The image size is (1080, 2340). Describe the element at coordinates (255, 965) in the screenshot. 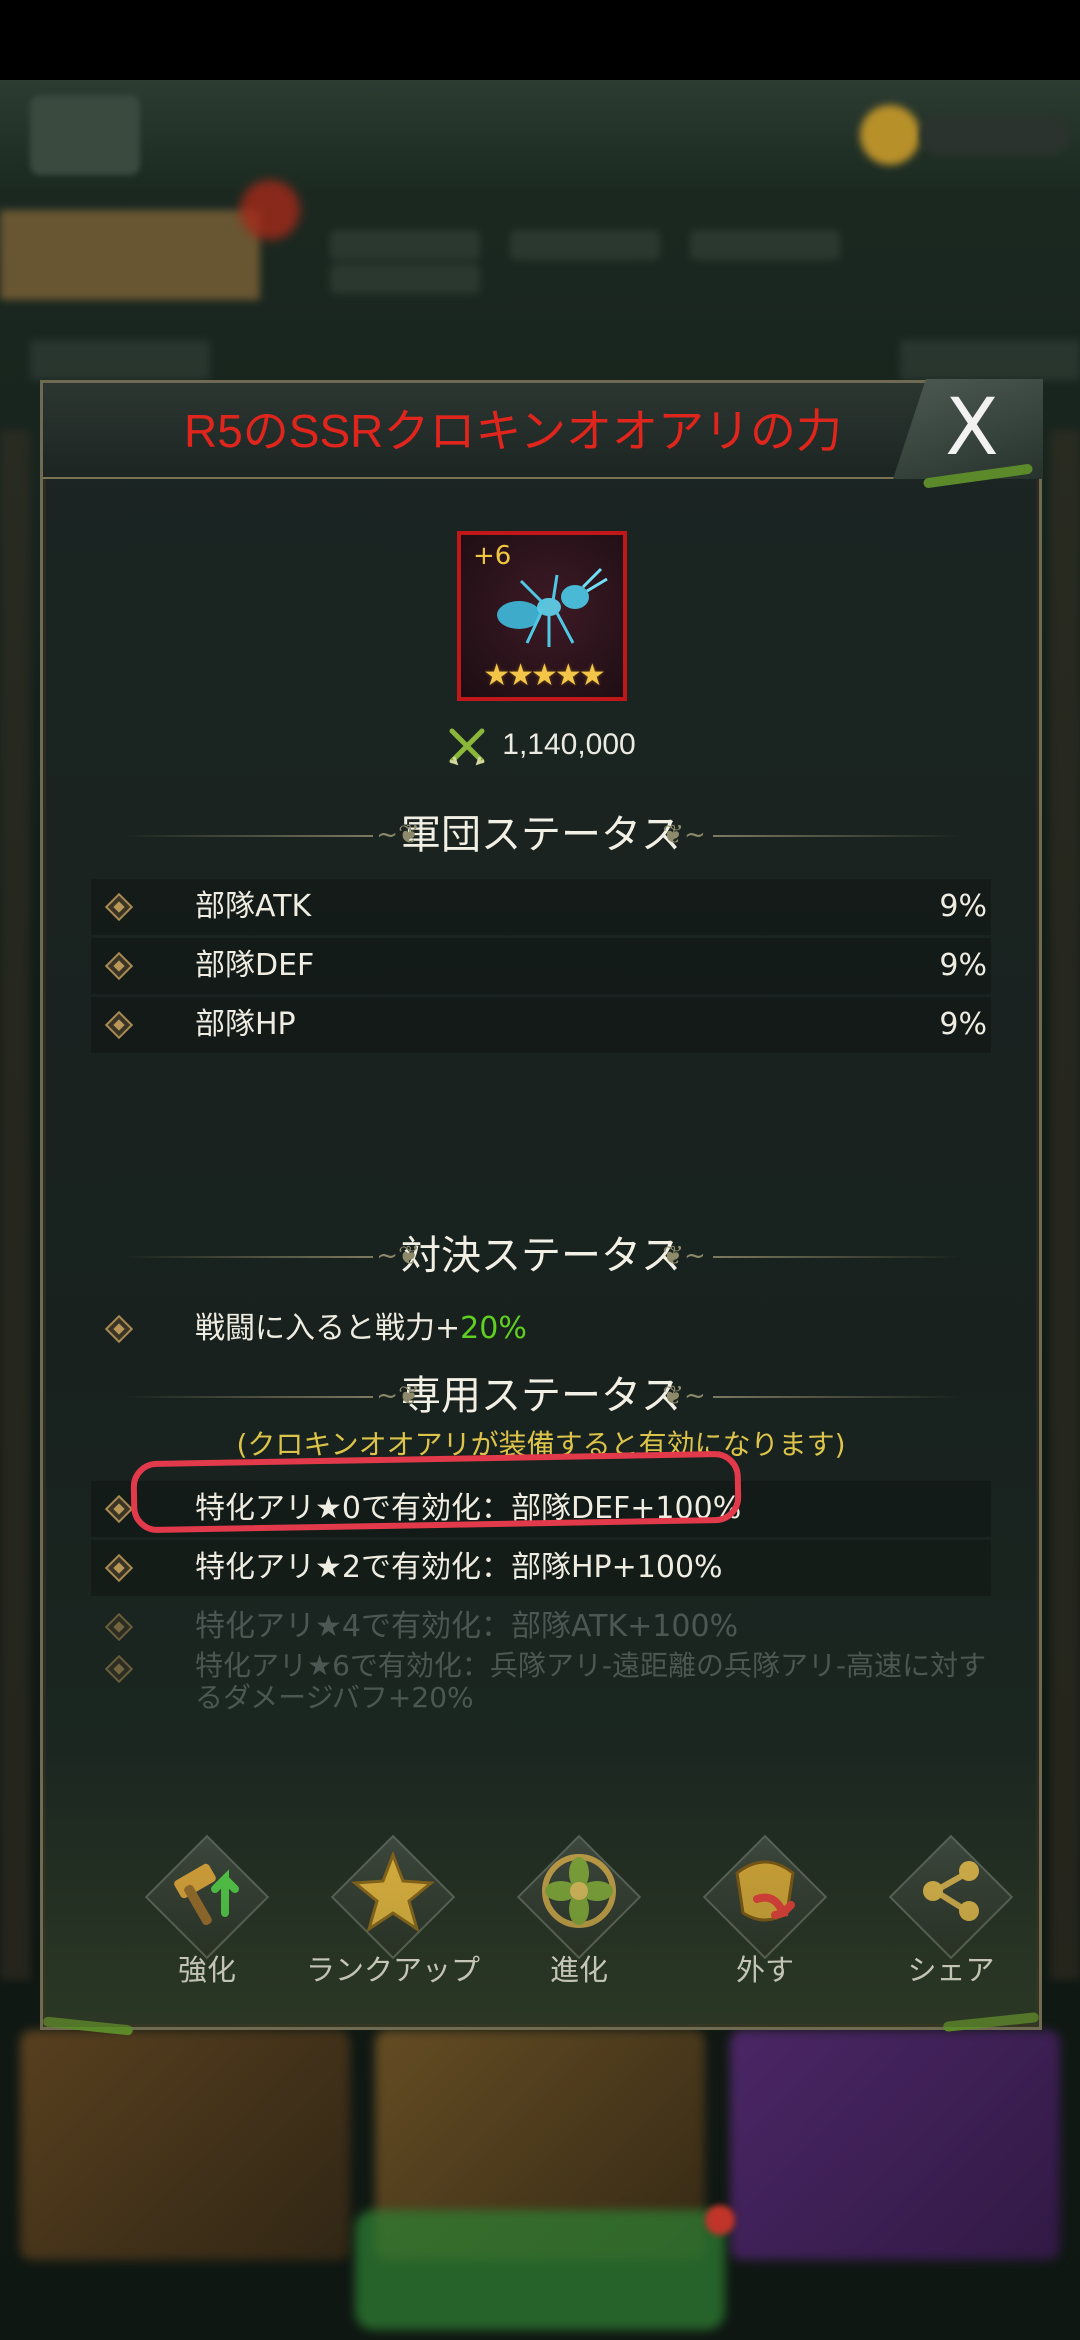

I see `stat-label: 部隊DEF` at that location.